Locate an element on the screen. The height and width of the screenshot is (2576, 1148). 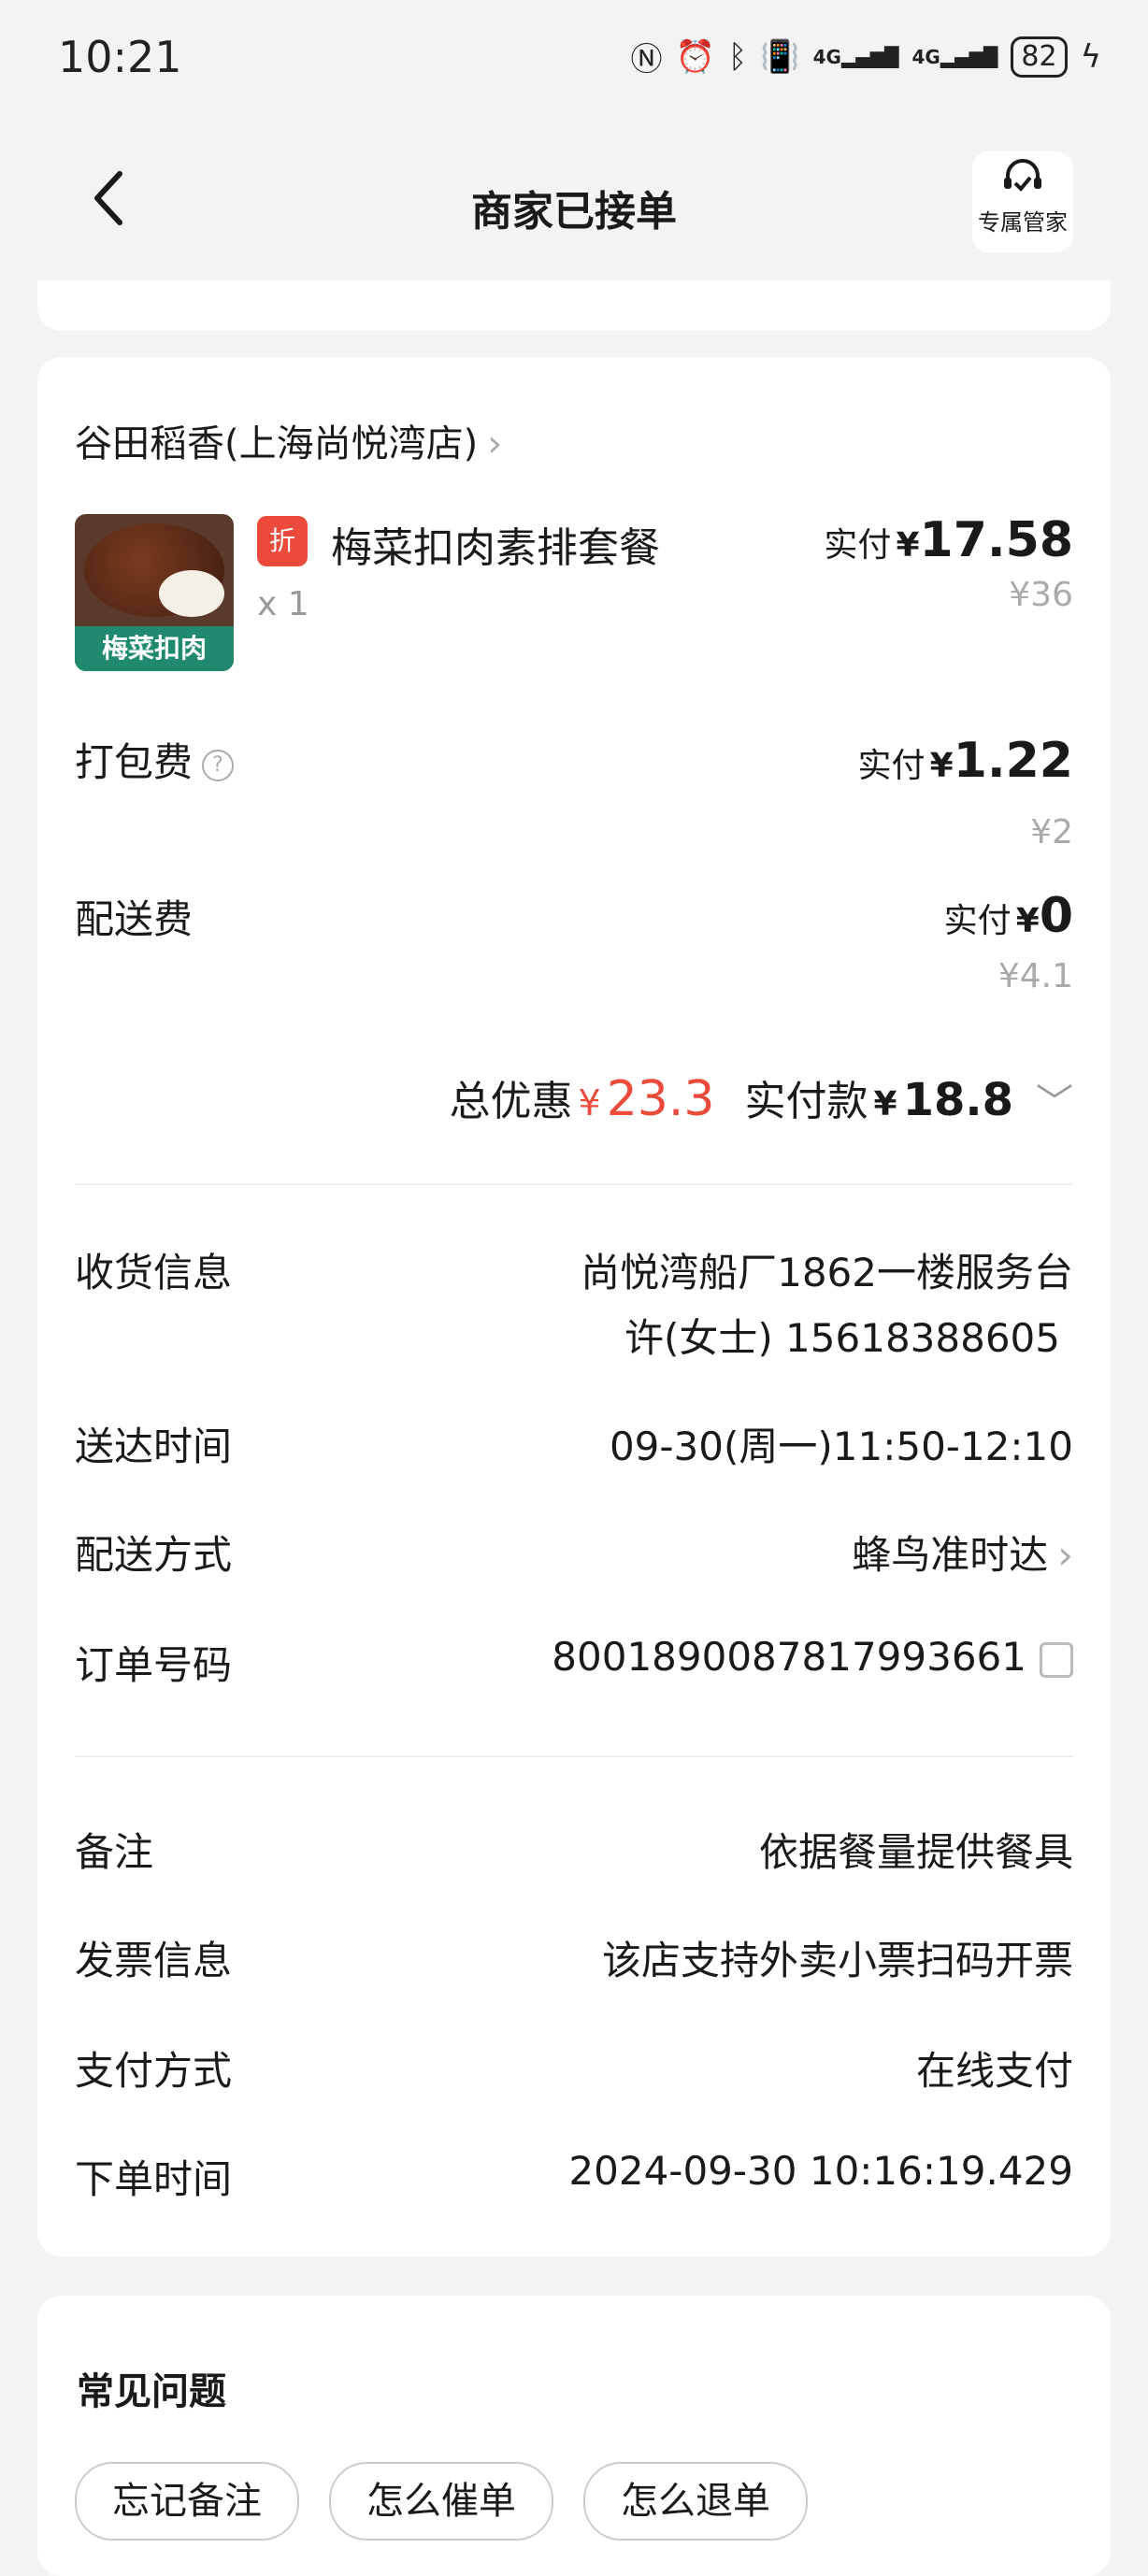
note-value: 依据餐量提供餐具 is located at coordinates (915, 1852).